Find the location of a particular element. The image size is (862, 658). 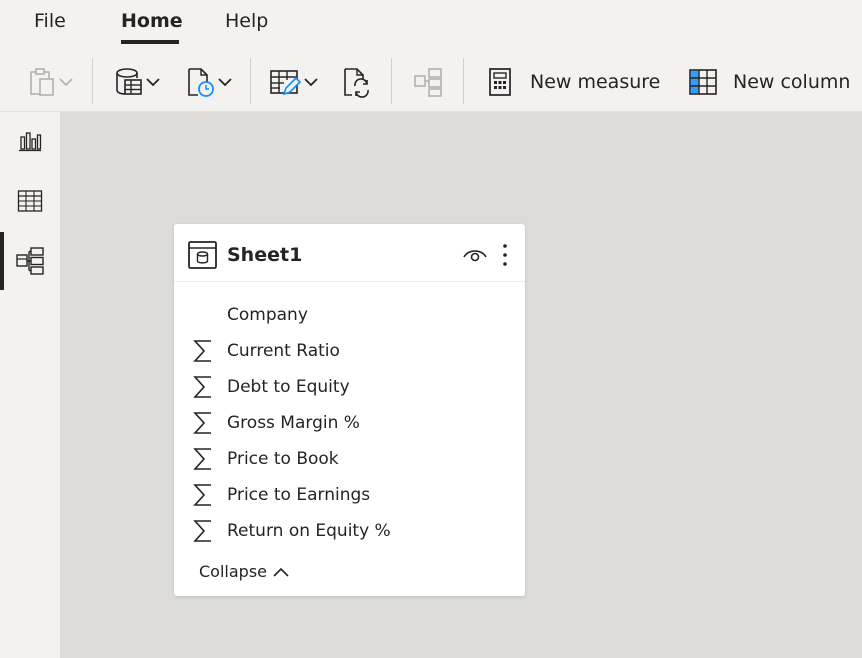

chevron-up-icon is located at coordinates (281, 572).